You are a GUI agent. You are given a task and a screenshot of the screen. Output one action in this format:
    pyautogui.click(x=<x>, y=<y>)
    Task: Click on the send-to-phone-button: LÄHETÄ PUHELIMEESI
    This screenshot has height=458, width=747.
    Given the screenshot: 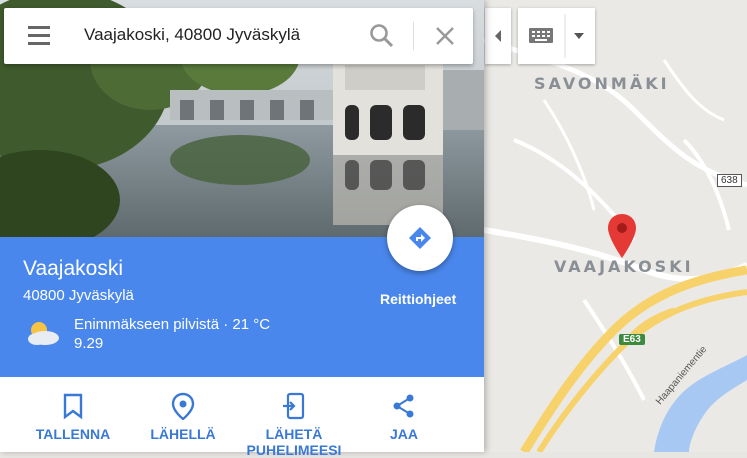 What is the action you would take?
    pyautogui.click(x=294, y=425)
    